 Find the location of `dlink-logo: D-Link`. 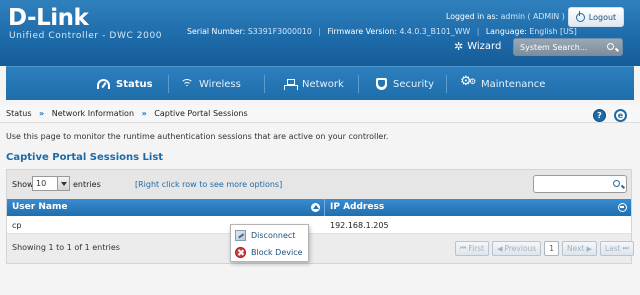

dlink-logo: D-Link is located at coordinates (48, 18).